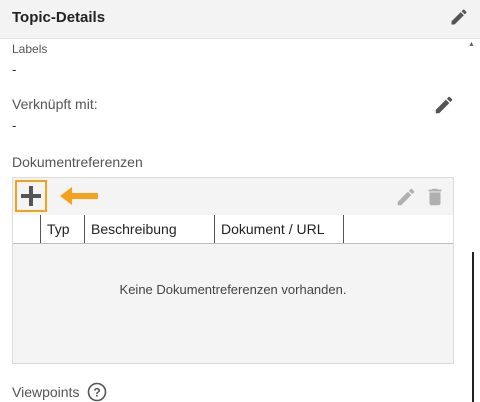 The height and width of the screenshot is (402, 480). What do you see at coordinates (471, 44) in the screenshot?
I see `scroll-up-arrow: ▲` at bounding box center [471, 44].